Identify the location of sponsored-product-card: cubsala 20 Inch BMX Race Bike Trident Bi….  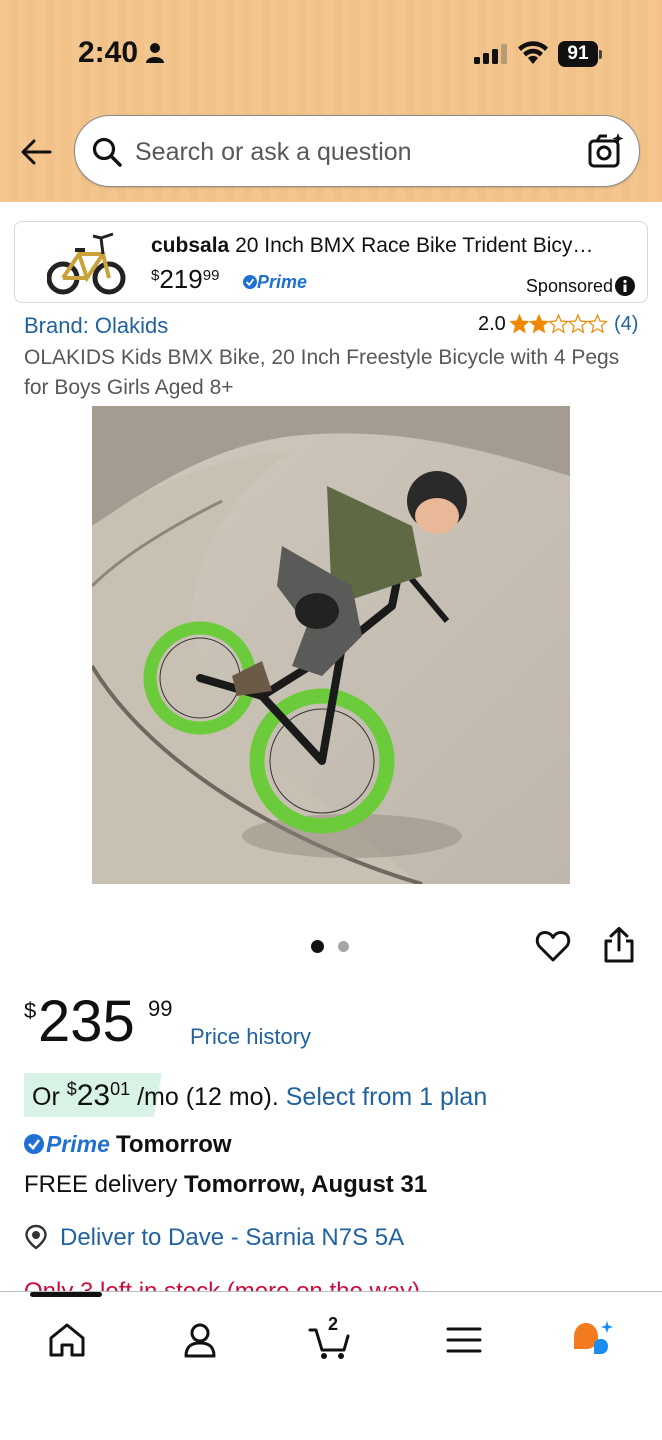
(331, 262).